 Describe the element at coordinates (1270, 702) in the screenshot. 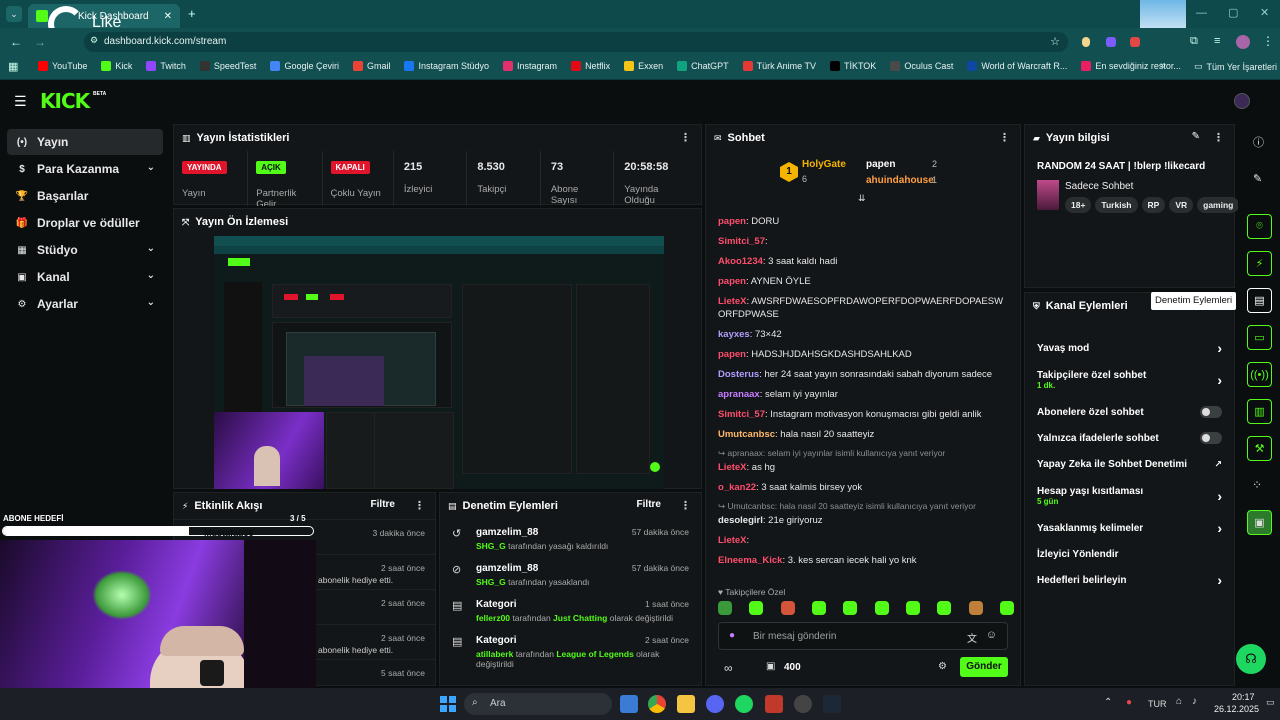

I see `notification-icon: ▭` at that location.